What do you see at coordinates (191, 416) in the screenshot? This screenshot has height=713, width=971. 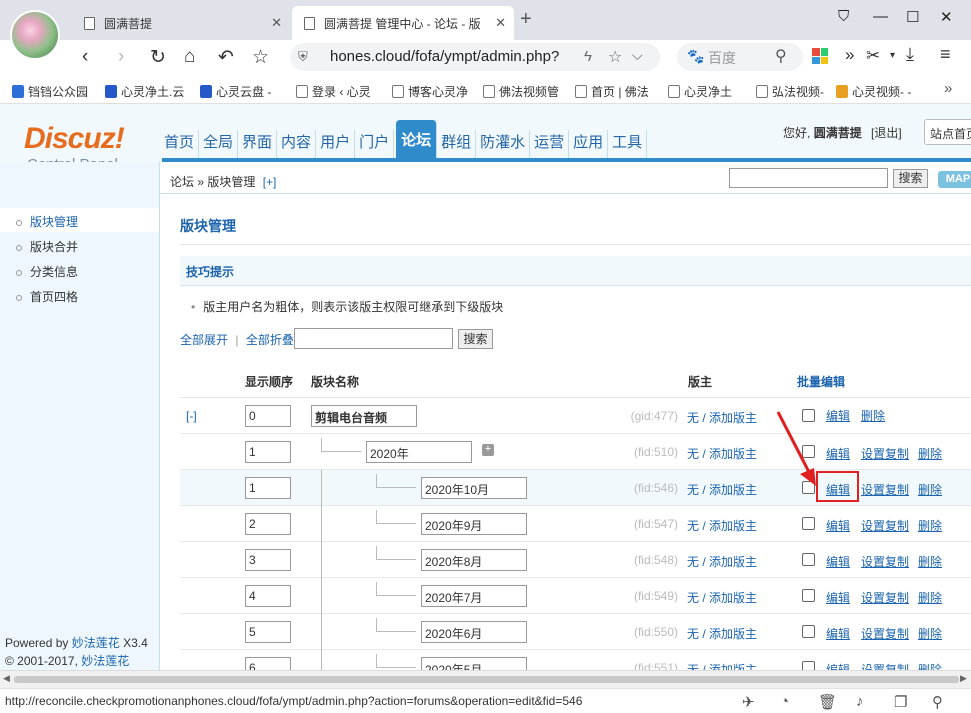 I see `collapse-toggle: [-]` at bounding box center [191, 416].